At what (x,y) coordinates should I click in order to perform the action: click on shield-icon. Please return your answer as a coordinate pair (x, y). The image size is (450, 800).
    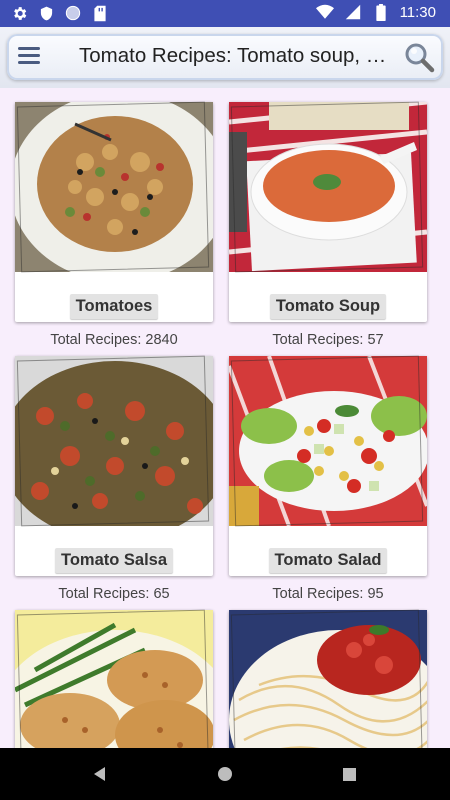
    Looking at the image, I should click on (46, 13).